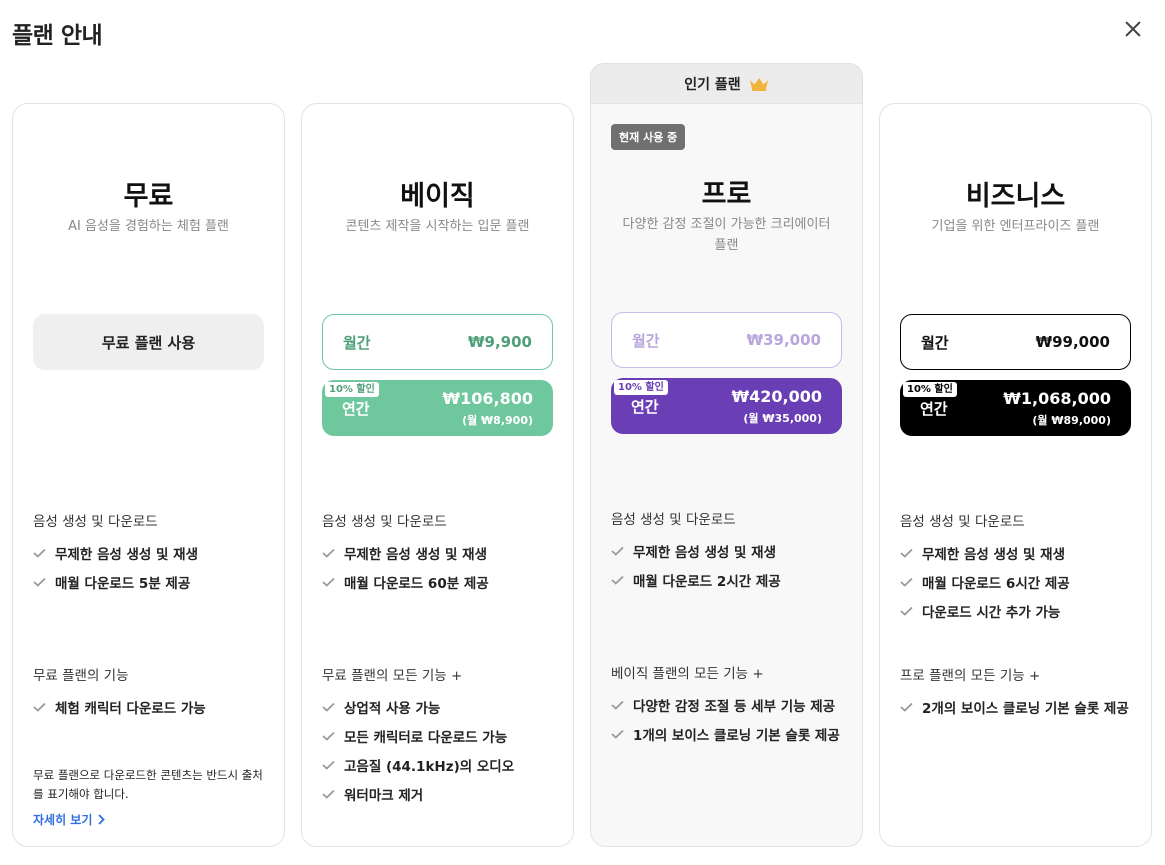 The image size is (1165, 865). What do you see at coordinates (372, 794) in the screenshot?
I see `feature-item: 워터마크 제거` at bounding box center [372, 794].